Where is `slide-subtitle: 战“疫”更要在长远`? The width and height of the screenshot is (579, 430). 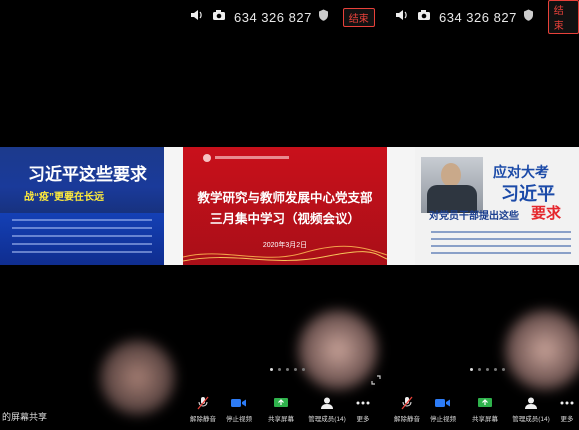
slide-subtitle: 战“疫”更要在长远 is located at coordinates (64, 197).